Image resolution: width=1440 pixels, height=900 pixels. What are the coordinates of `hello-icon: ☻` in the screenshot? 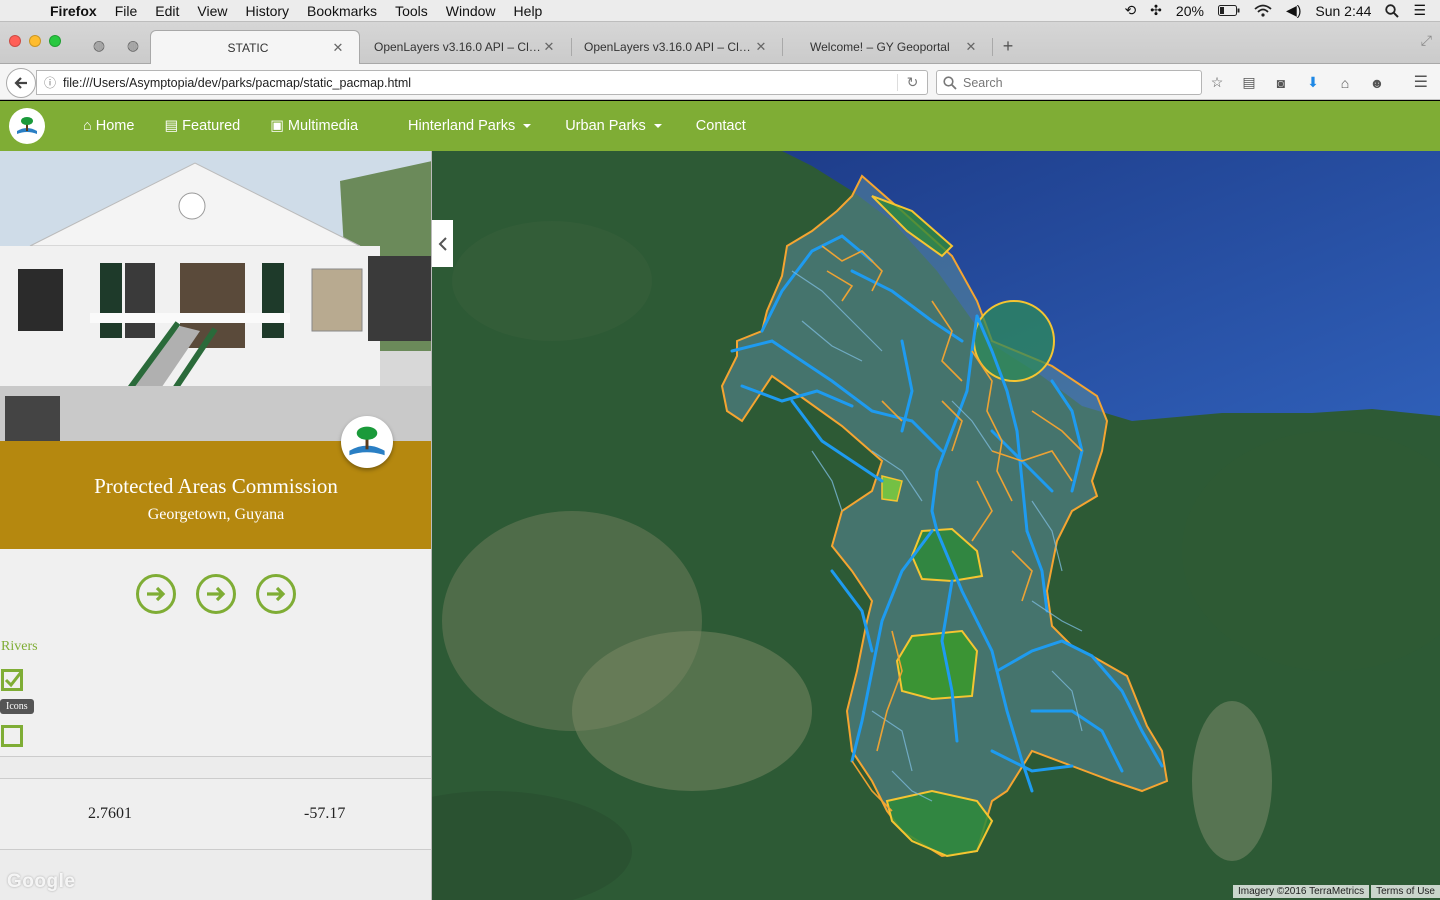 It's located at (1377, 83).